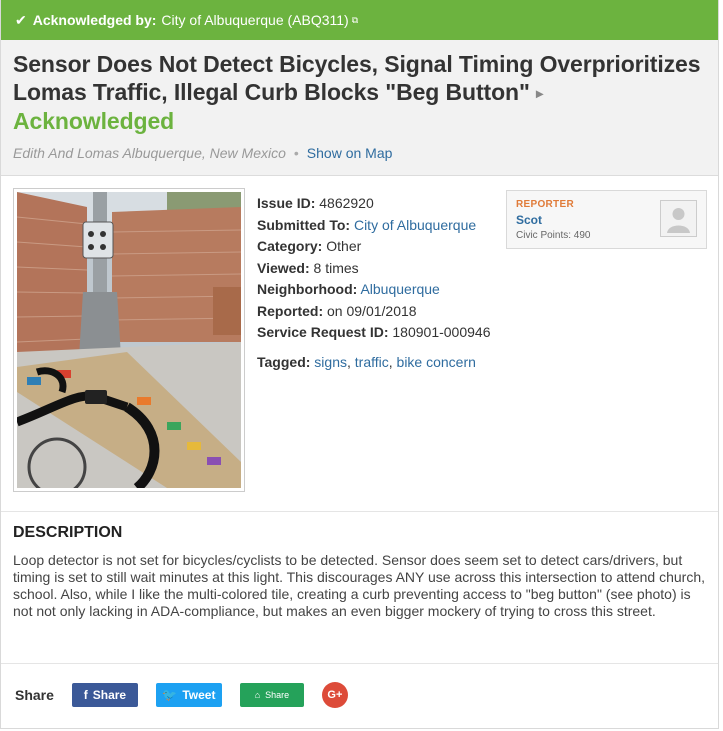  I want to click on tag-link: traffic, so click(372, 362).